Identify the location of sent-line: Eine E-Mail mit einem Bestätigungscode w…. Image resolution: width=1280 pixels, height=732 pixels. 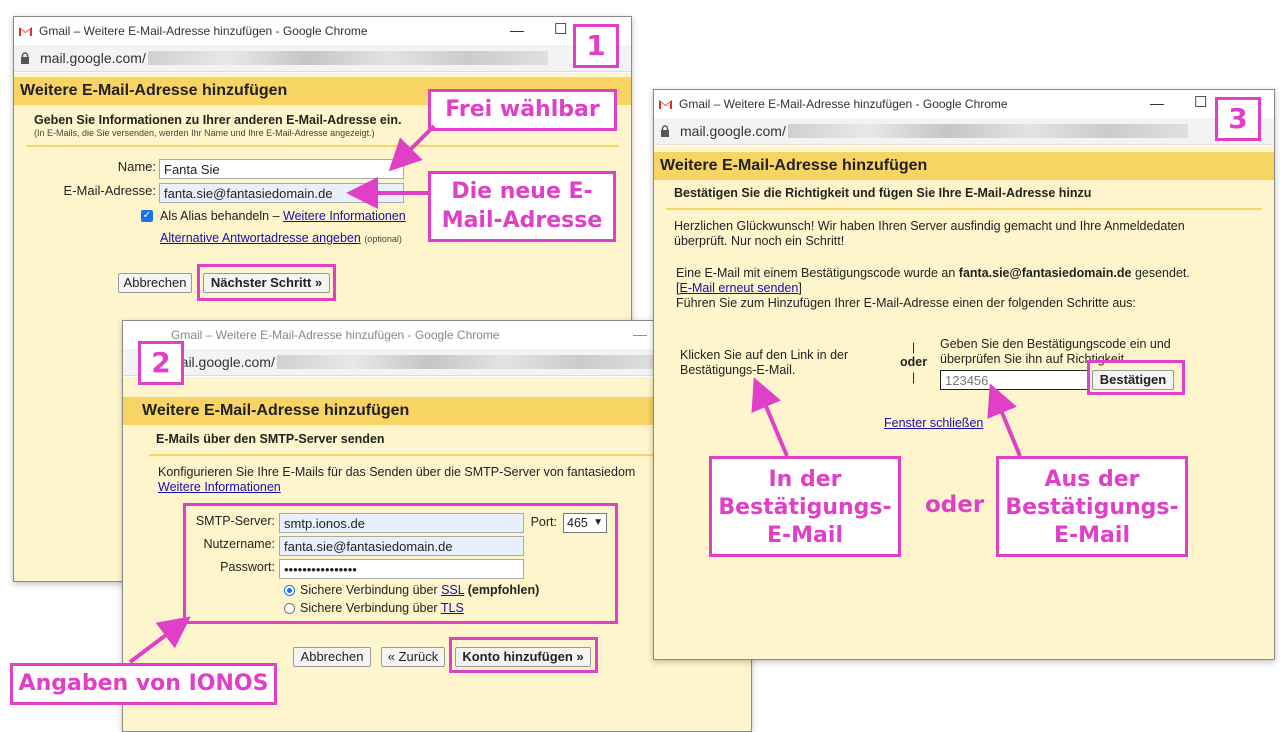
(933, 273).